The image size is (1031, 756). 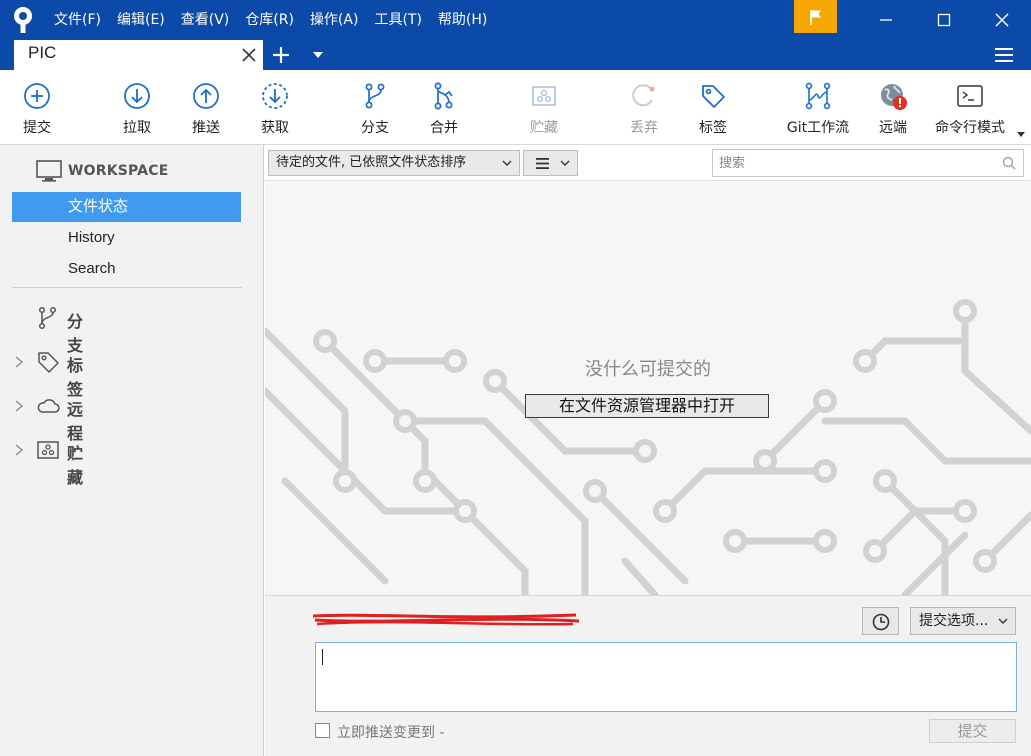 I want to click on remote-toolbar-label: 远端, so click(x=893, y=128).